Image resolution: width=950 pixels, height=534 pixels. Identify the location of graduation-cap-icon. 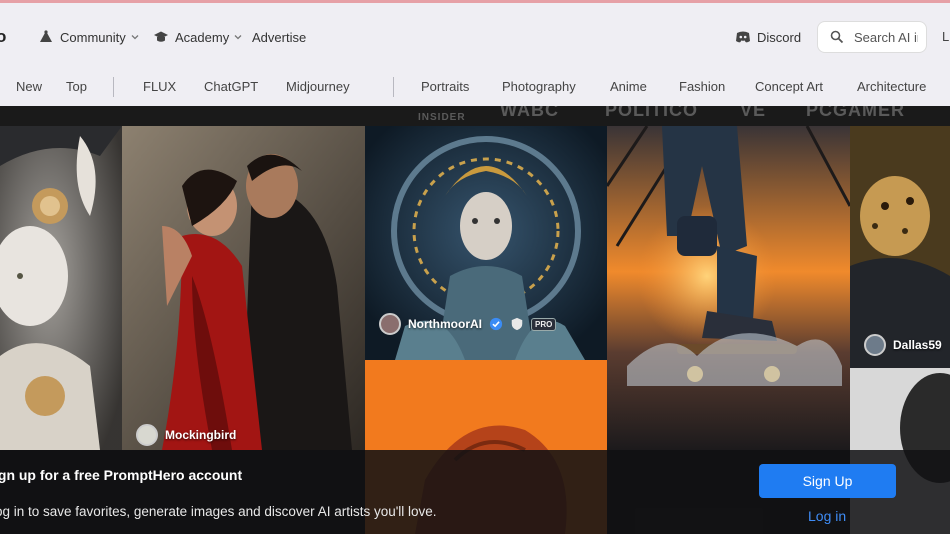
(161, 36).